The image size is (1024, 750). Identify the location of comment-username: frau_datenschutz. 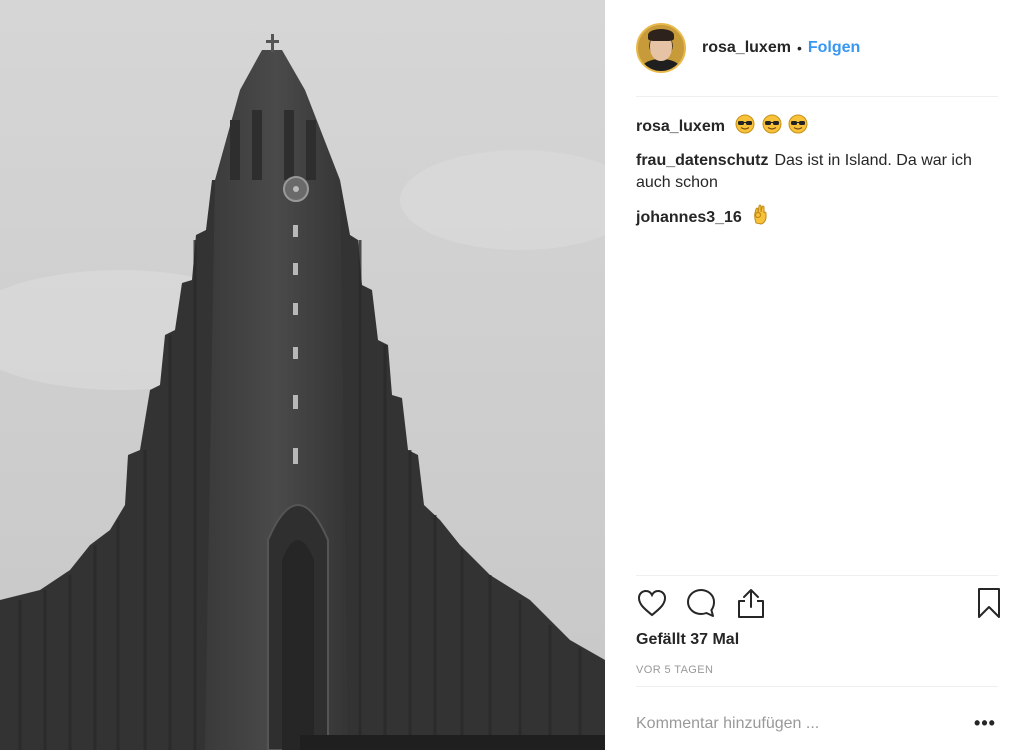
(702, 160).